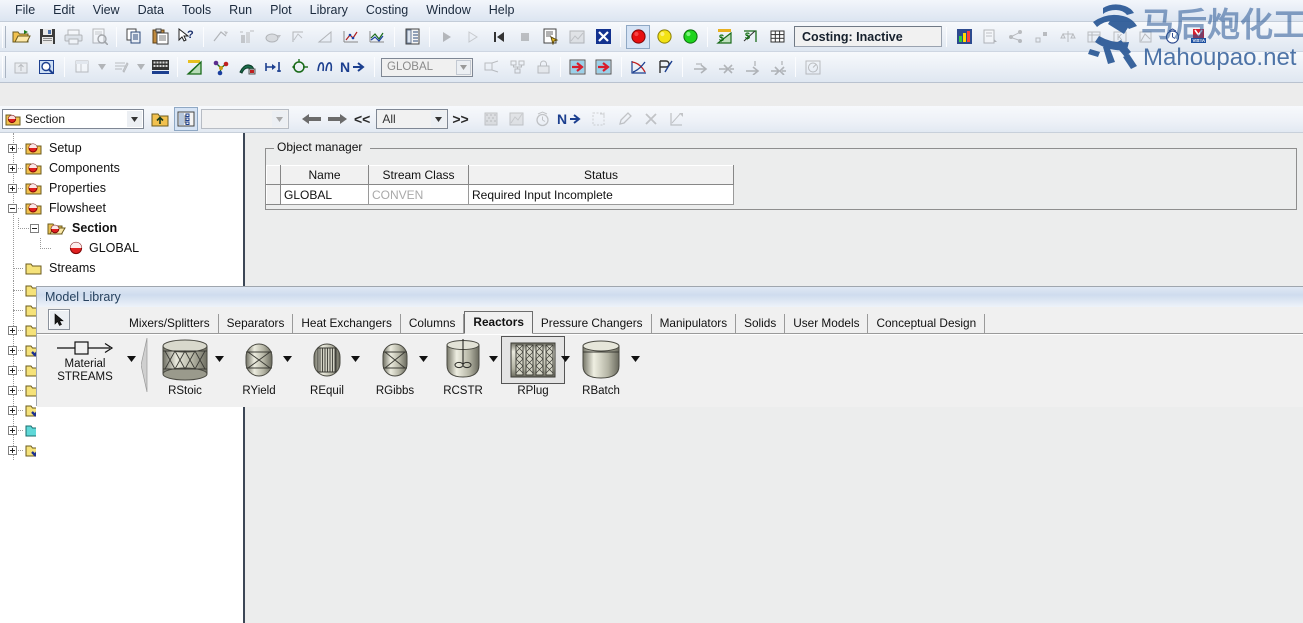  Describe the element at coordinates (47, 67) in the screenshot. I see `zoom-region-icon` at that location.